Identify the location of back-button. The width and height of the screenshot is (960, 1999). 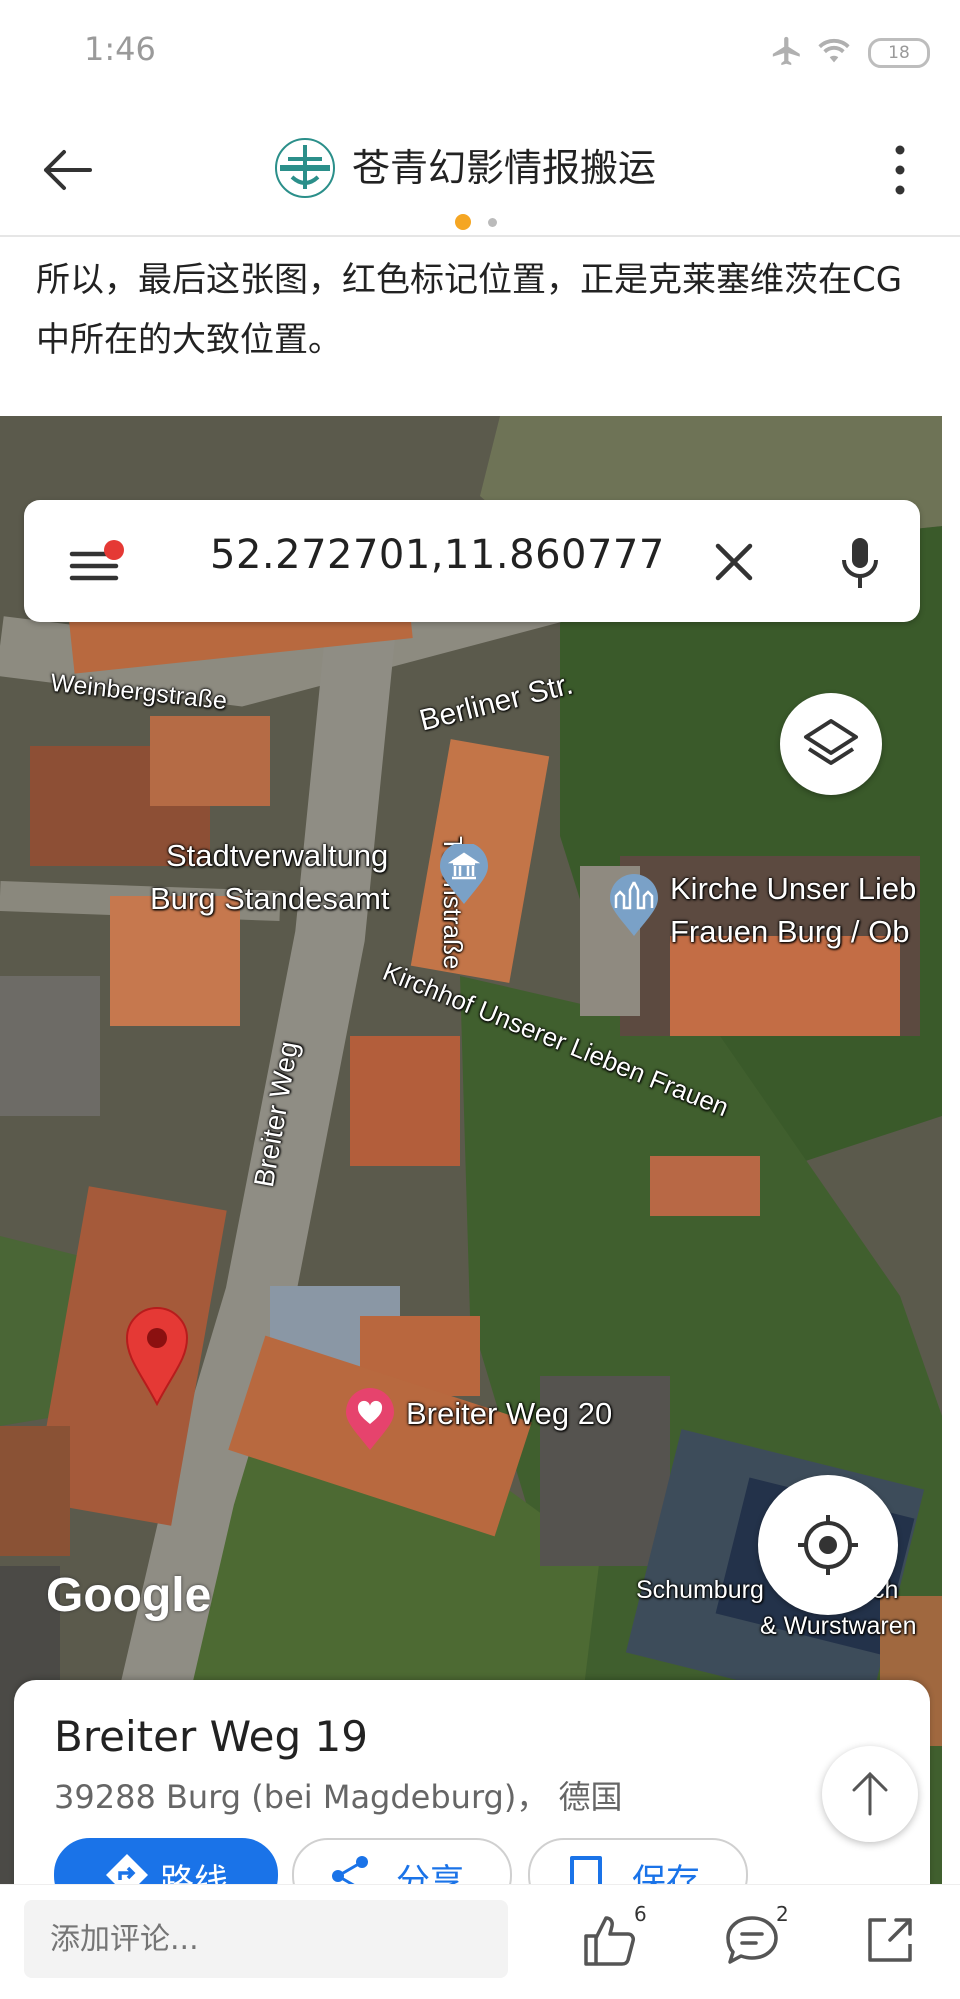
(68, 170).